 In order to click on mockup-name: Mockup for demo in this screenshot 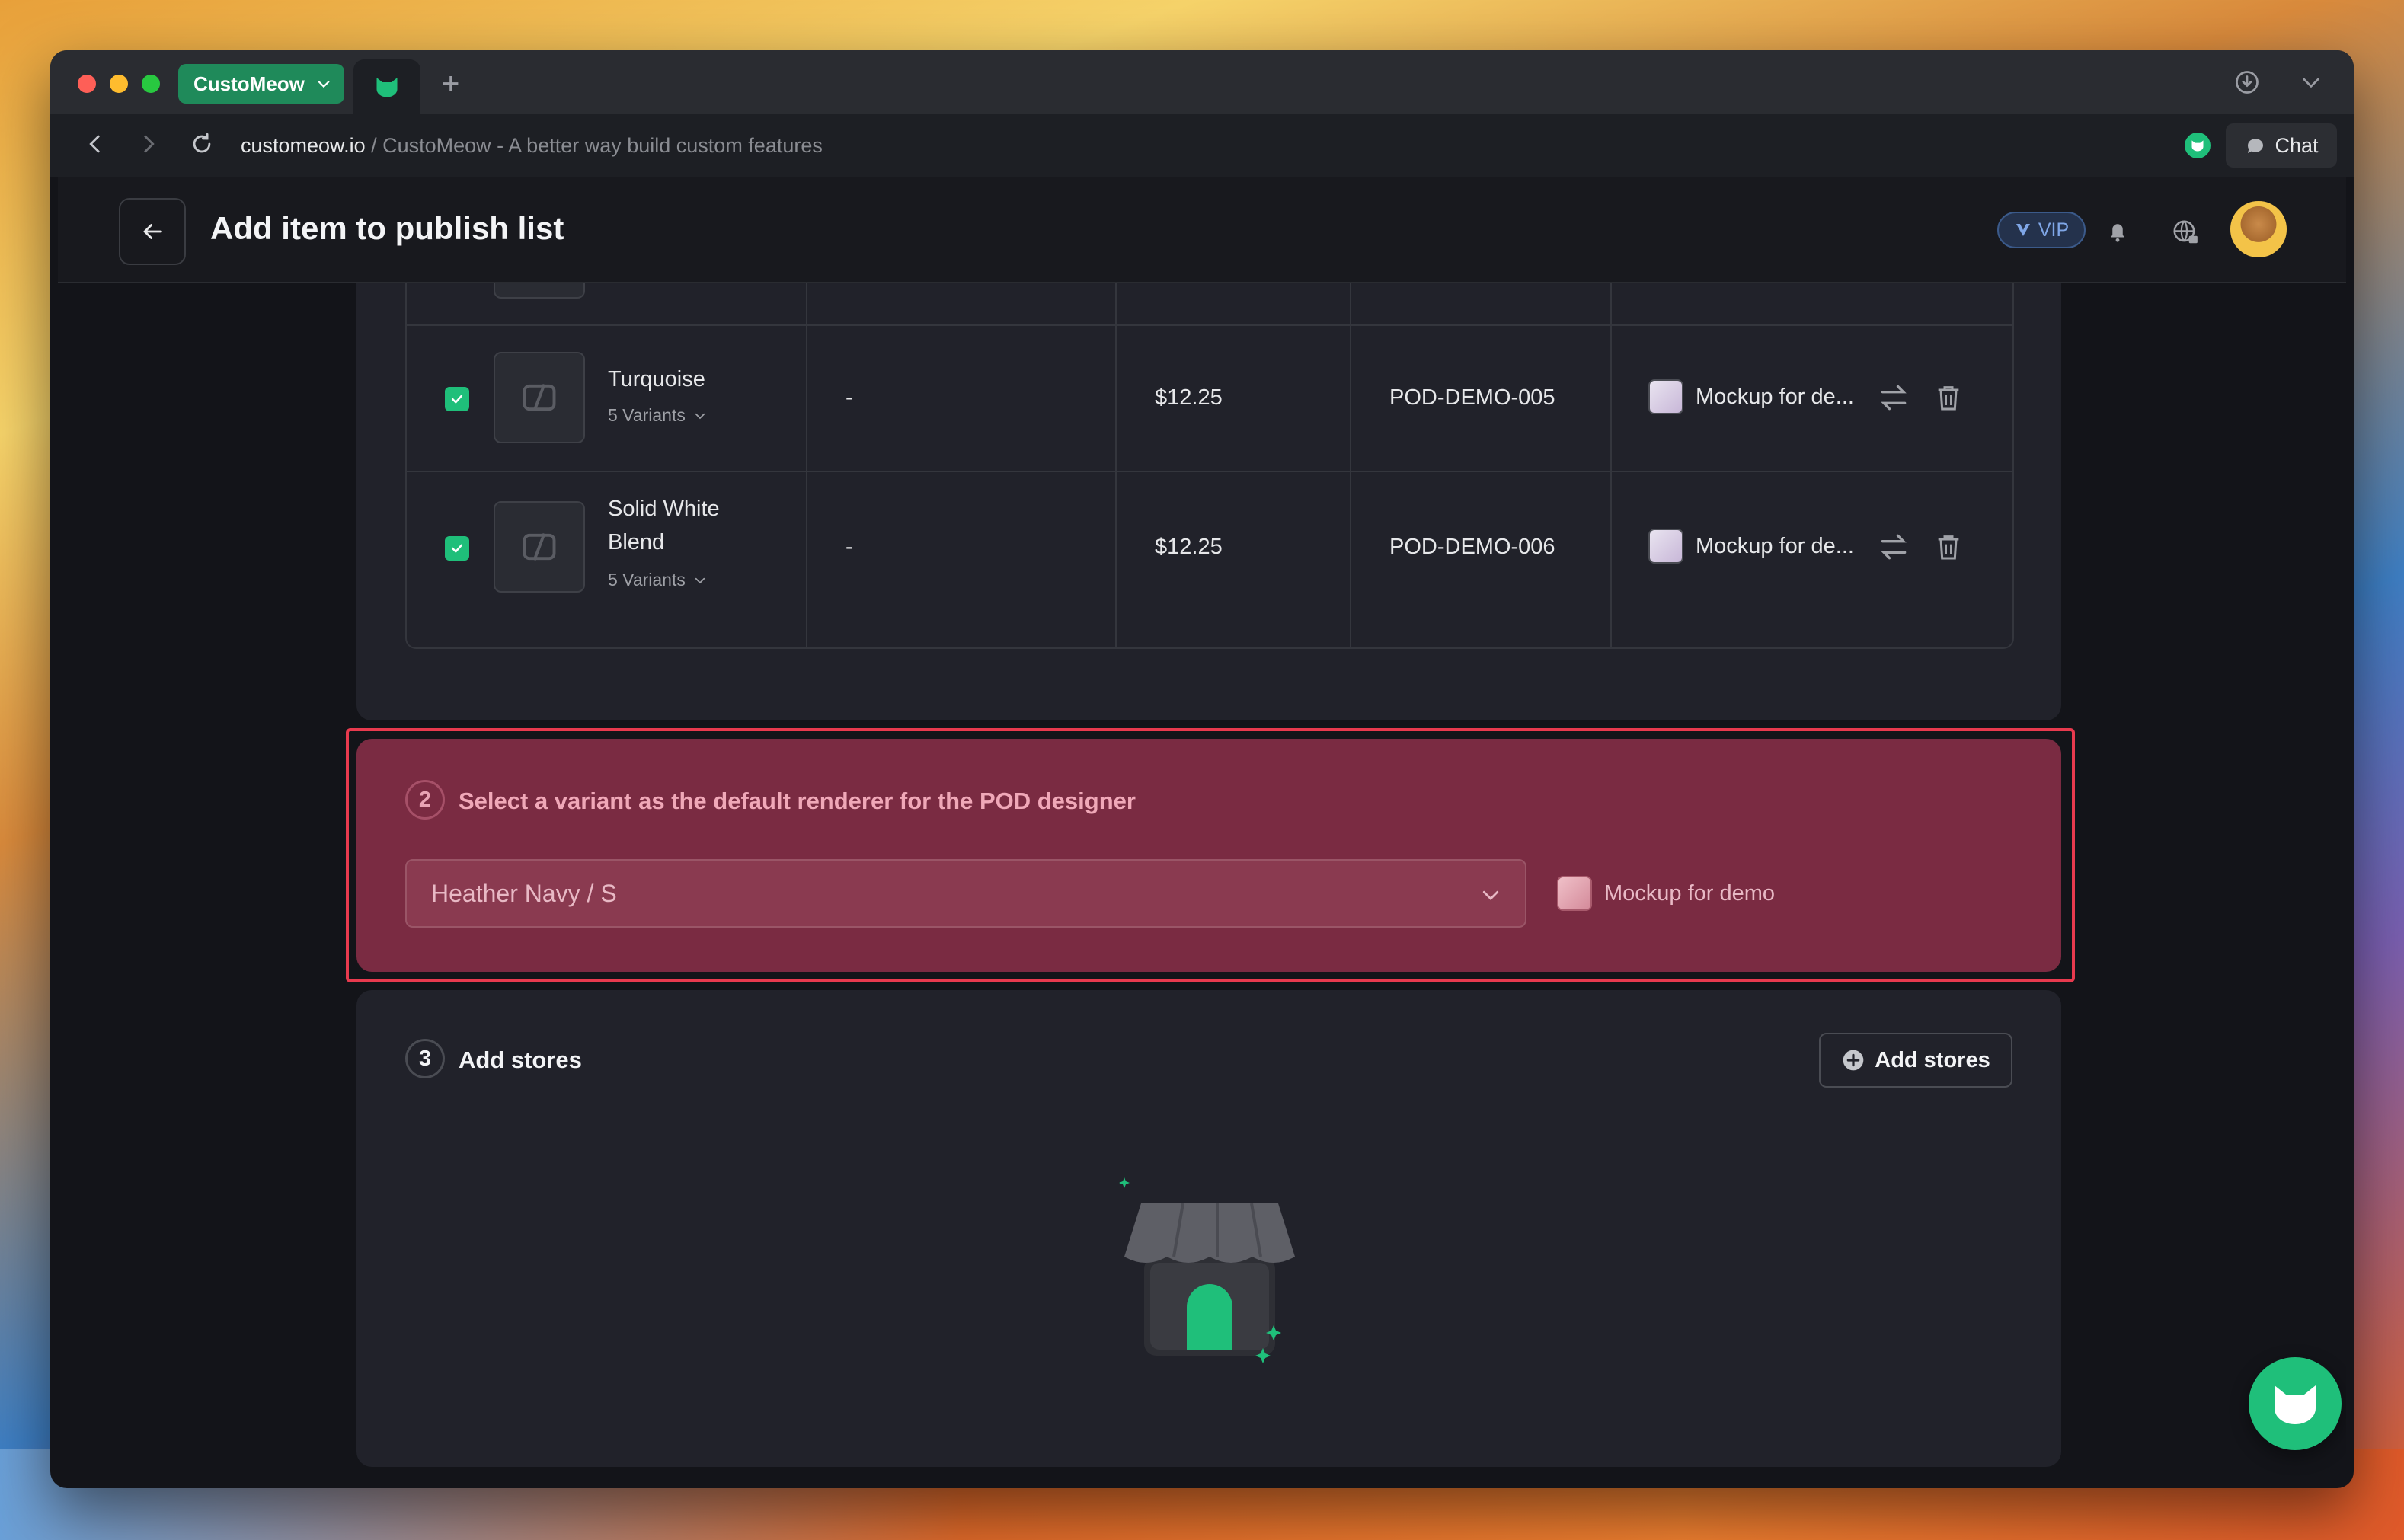, I will do `click(1690, 893)`.